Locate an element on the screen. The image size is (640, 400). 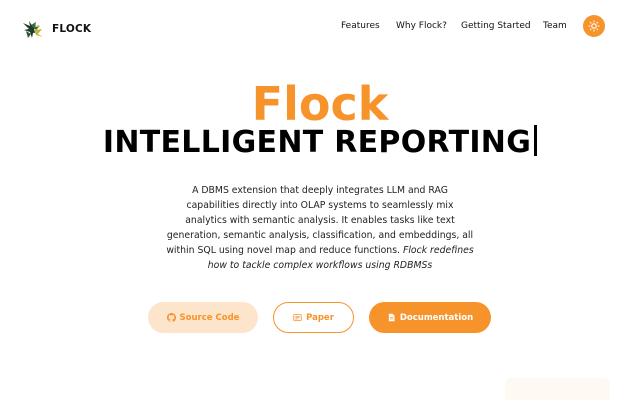
source-code-button: Source Code is located at coordinates (203, 317).